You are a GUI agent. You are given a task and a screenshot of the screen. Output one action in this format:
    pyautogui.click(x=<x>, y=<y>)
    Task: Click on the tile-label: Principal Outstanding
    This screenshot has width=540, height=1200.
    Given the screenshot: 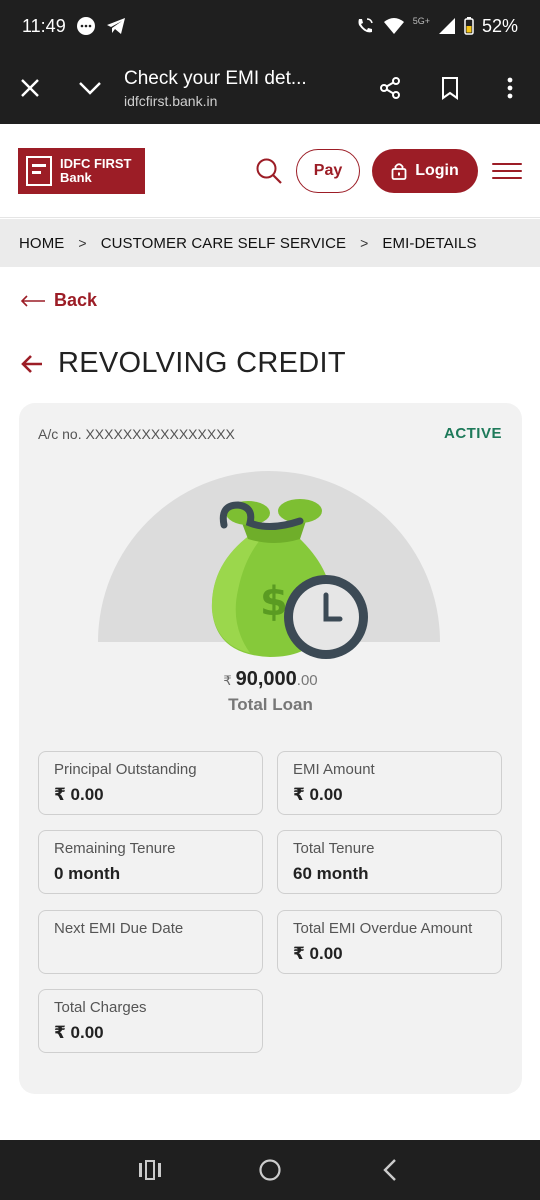 What is the action you would take?
    pyautogui.click(x=125, y=769)
    